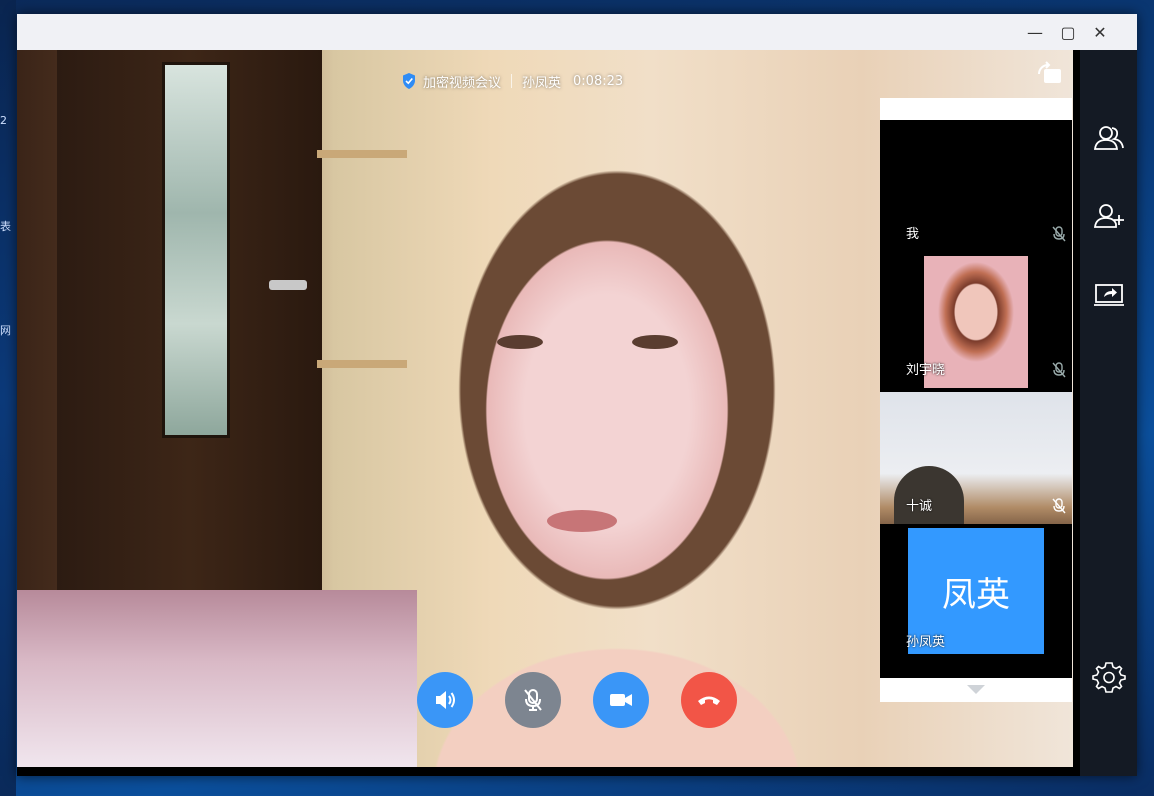 This screenshot has width=1154, height=796. What do you see at coordinates (913, 234) in the screenshot?
I see `participant-name: 我` at bounding box center [913, 234].